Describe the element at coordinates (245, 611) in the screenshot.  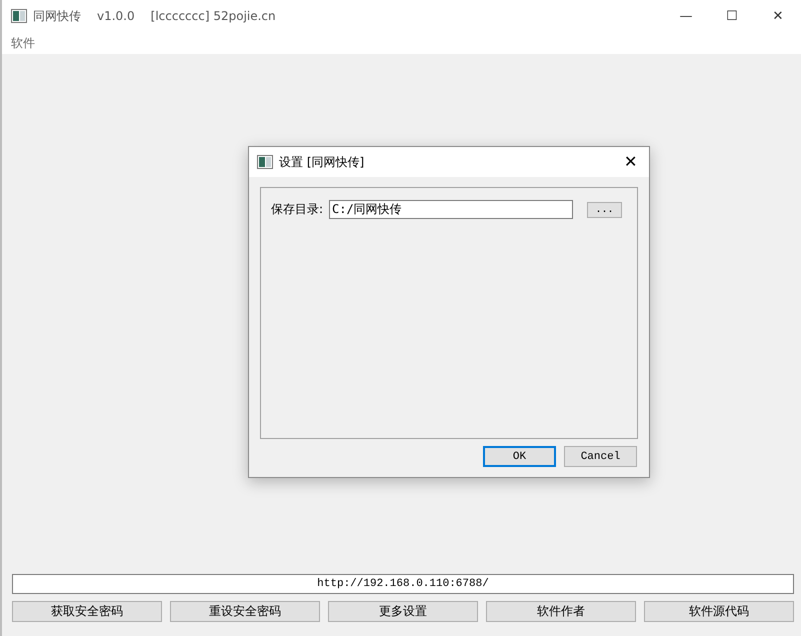
I see `action-button: 重设安全密码` at that location.